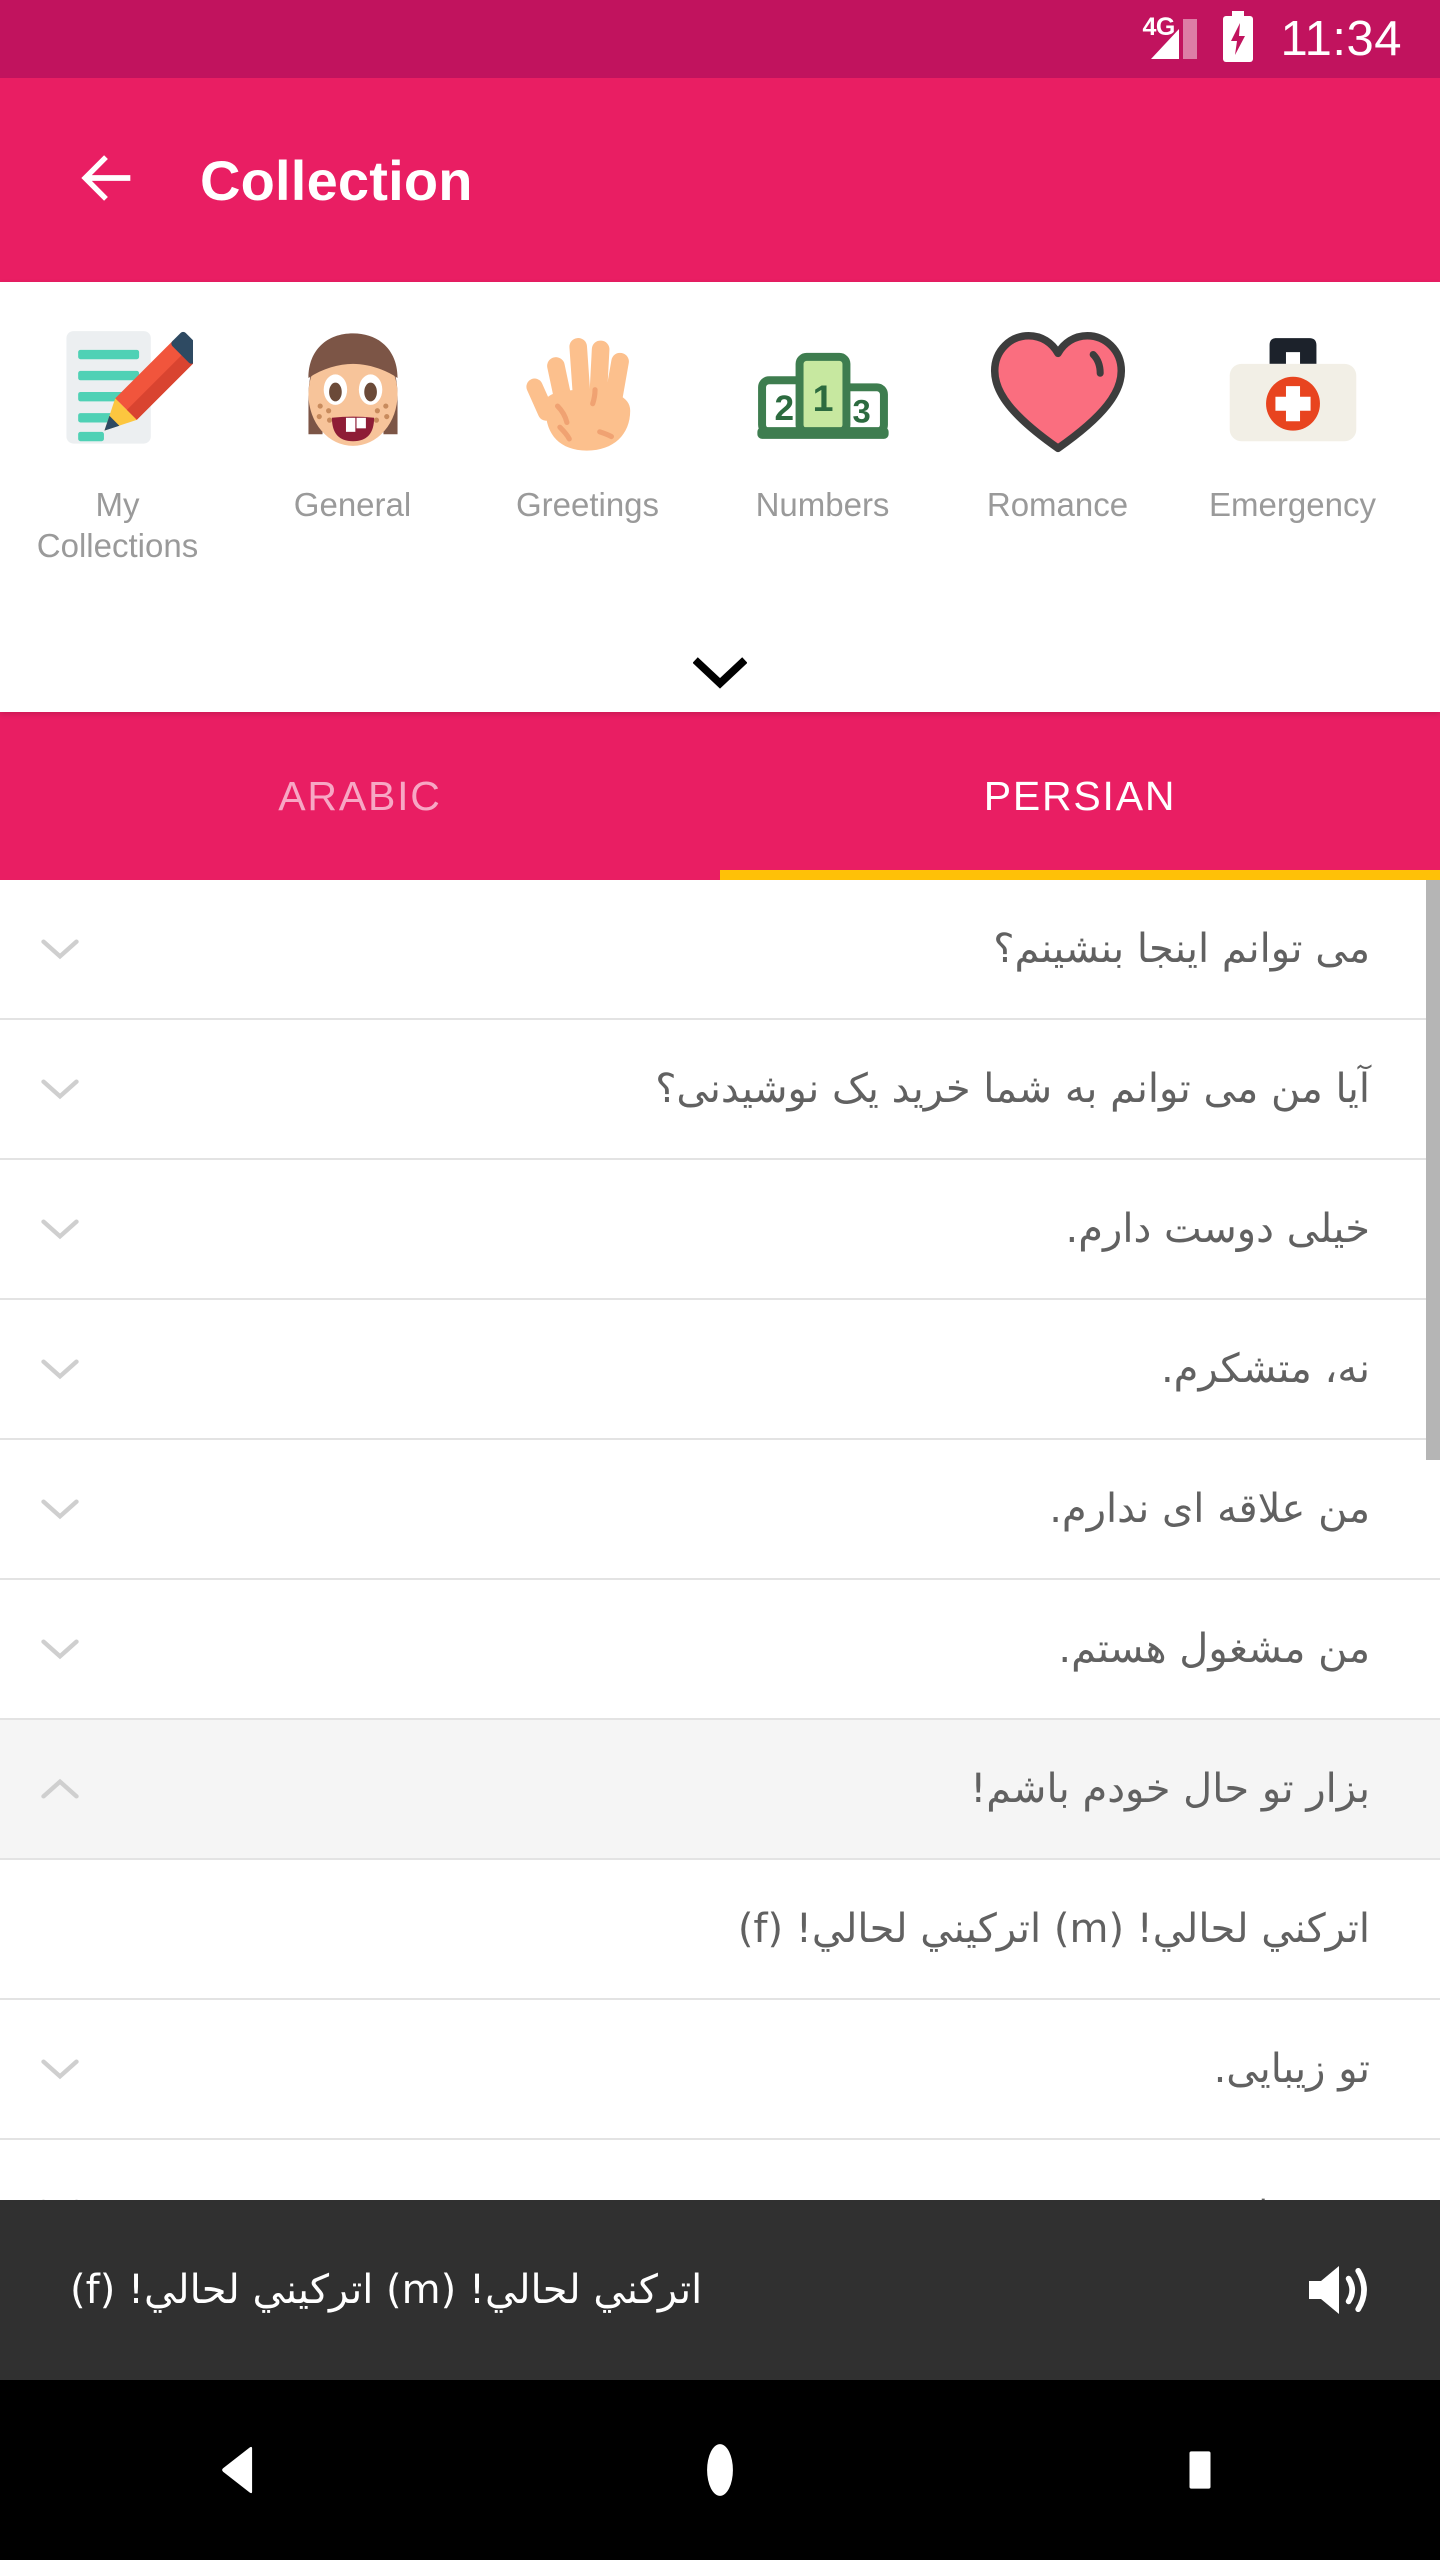 This screenshot has height=2560, width=1440. I want to click on phrase-text: من علاقه ای ندارم., so click(1209, 1509).